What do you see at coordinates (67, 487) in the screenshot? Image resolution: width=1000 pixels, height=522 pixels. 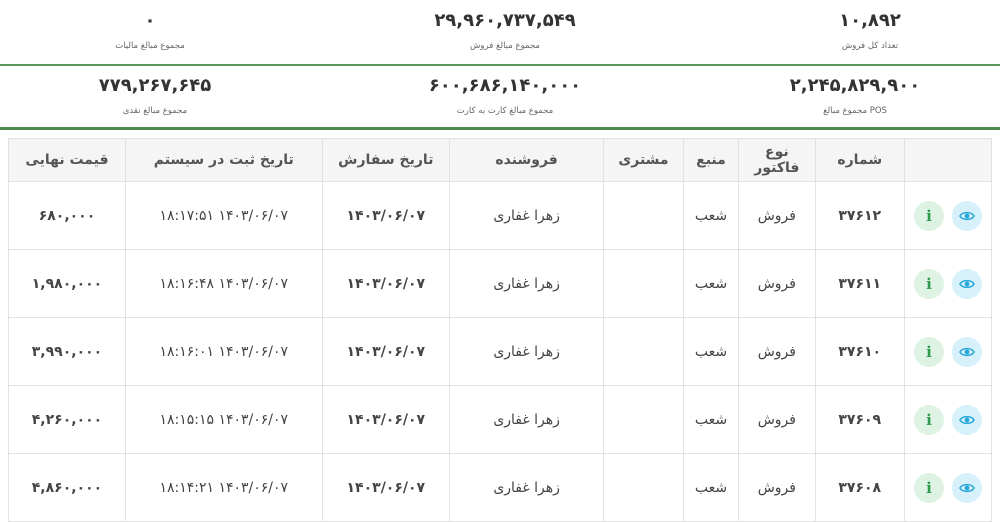 I see `cell-final-price: ۴,۸۶۰,۰۰۰` at bounding box center [67, 487].